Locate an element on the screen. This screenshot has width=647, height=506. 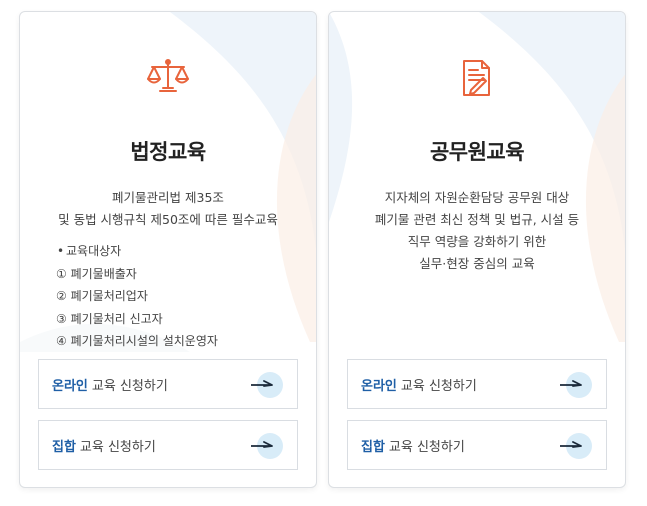
description-line: 폐기물 관련 최신 정책 및 법규, 시설 등 is located at coordinates (477, 219).